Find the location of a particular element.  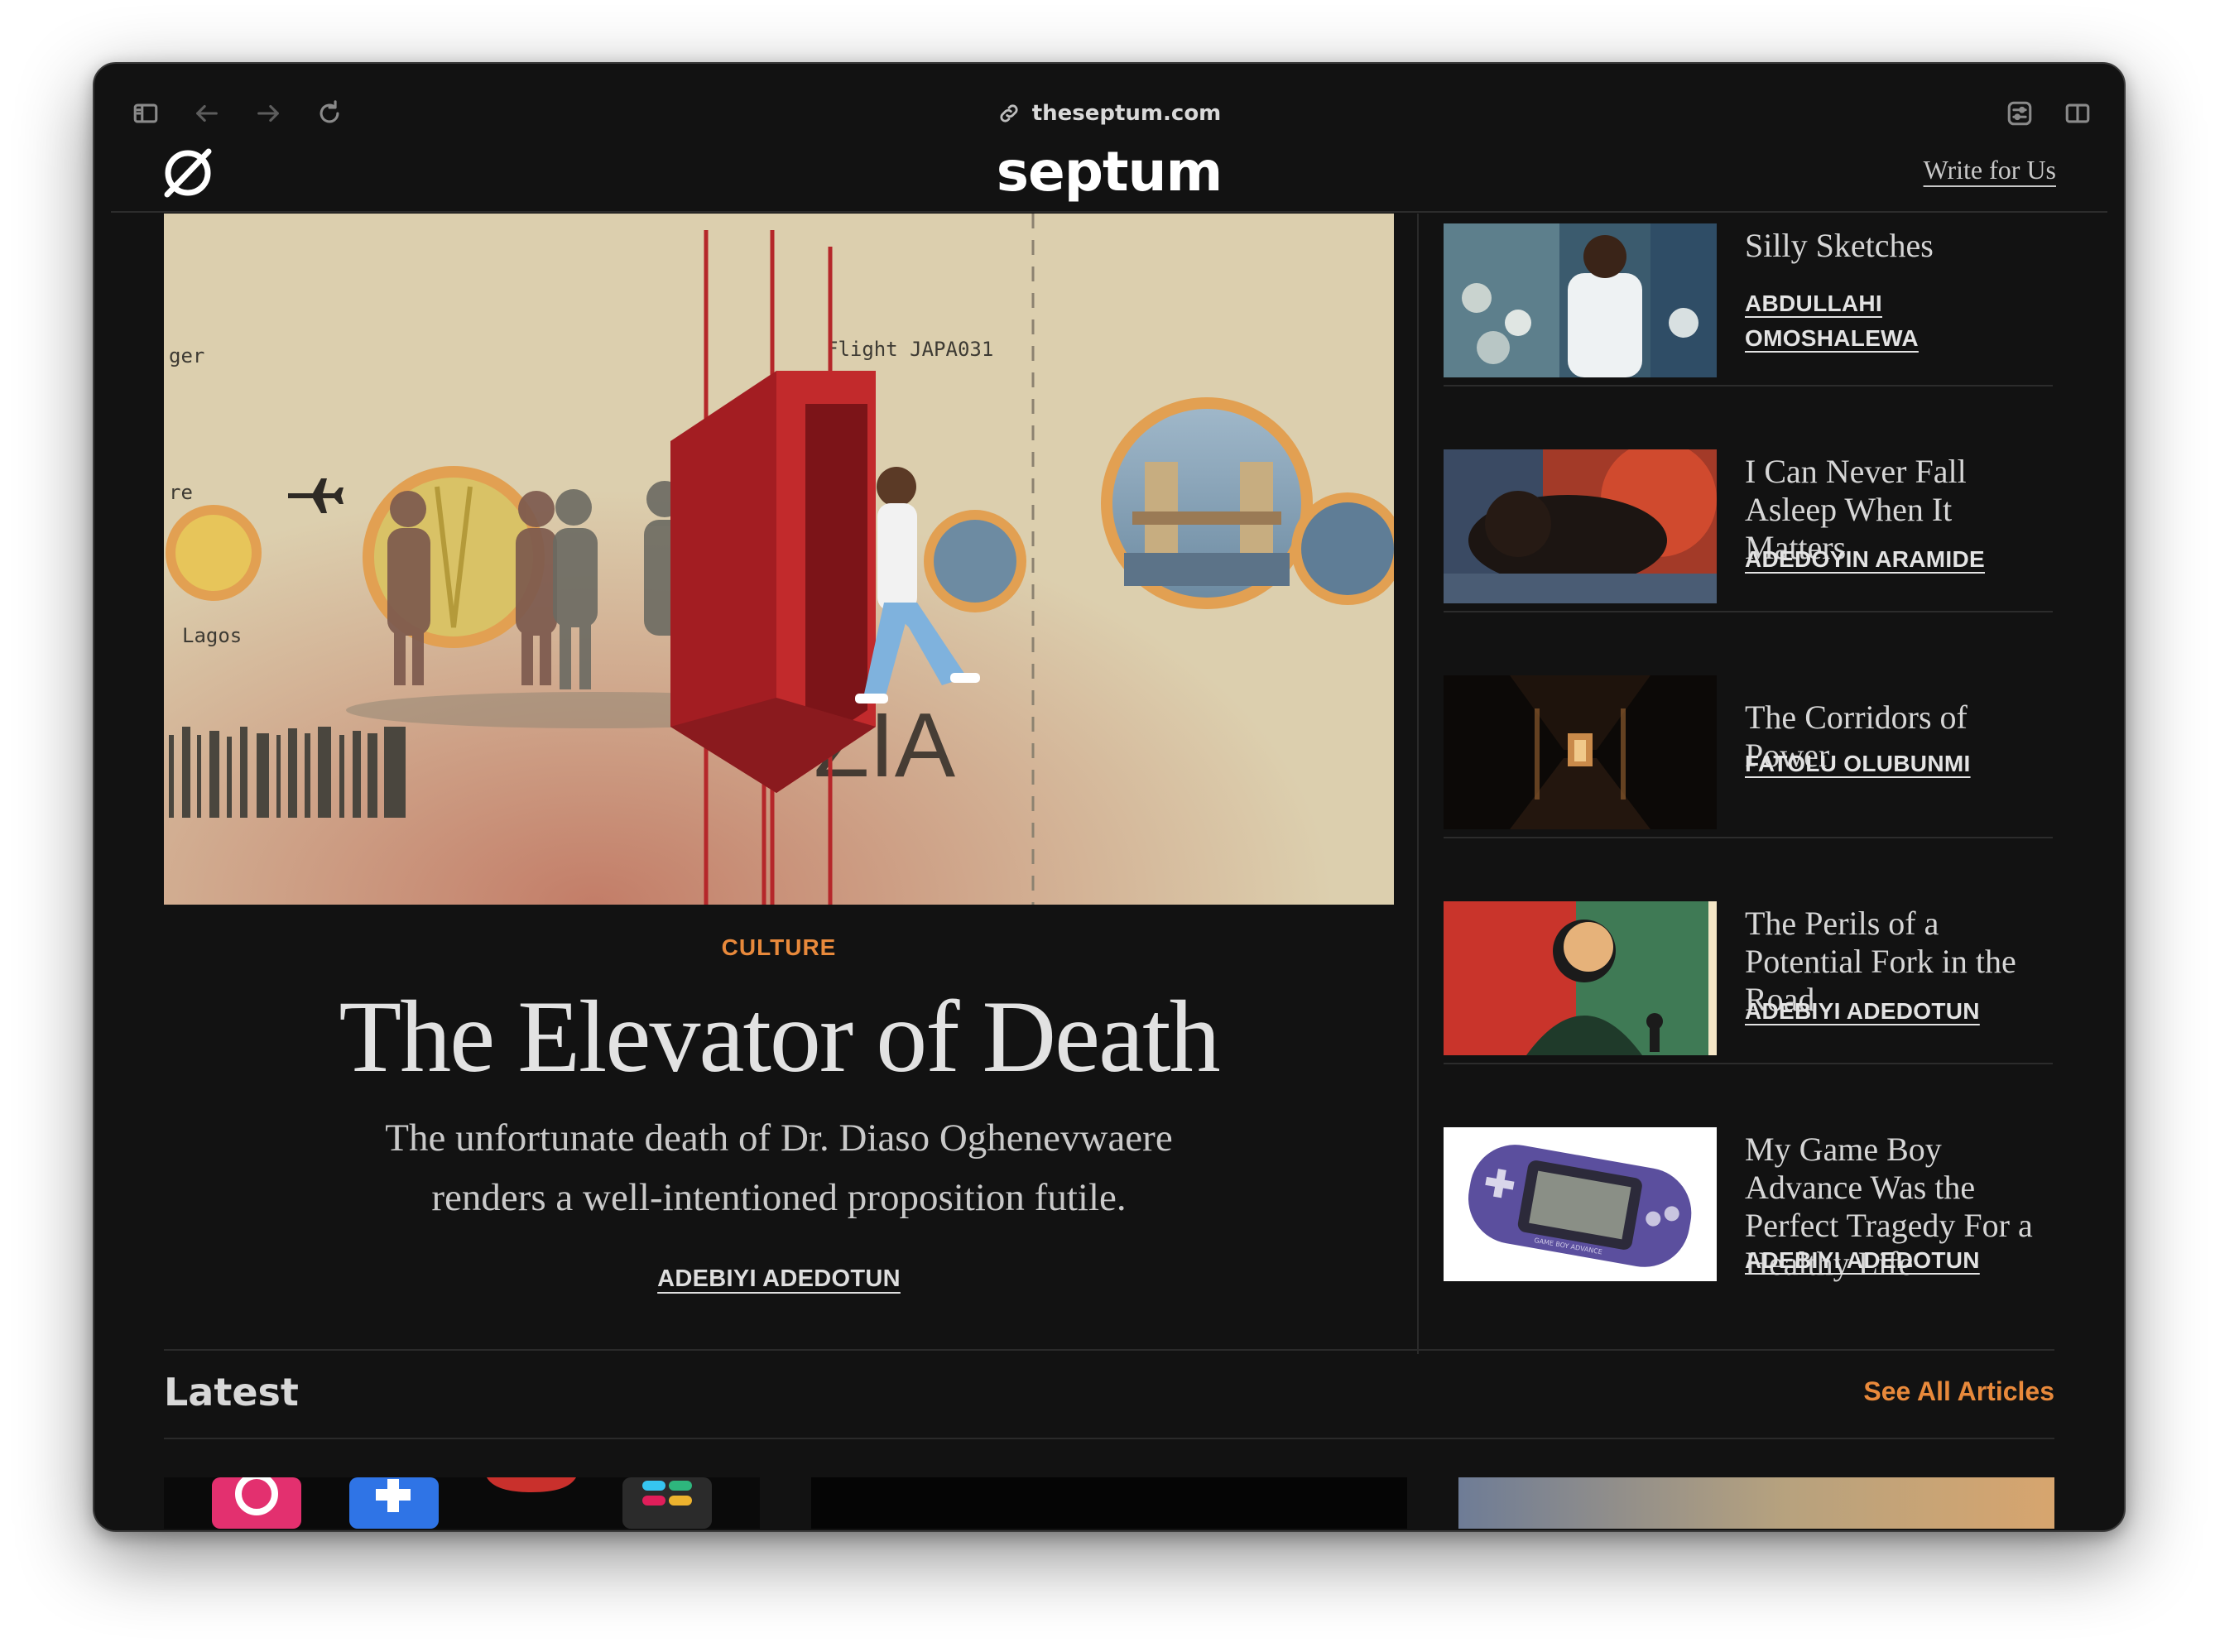

side-article: Silly Sketches ABDULLAHI OMOSHALEWA is located at coordinates (1749, 317).